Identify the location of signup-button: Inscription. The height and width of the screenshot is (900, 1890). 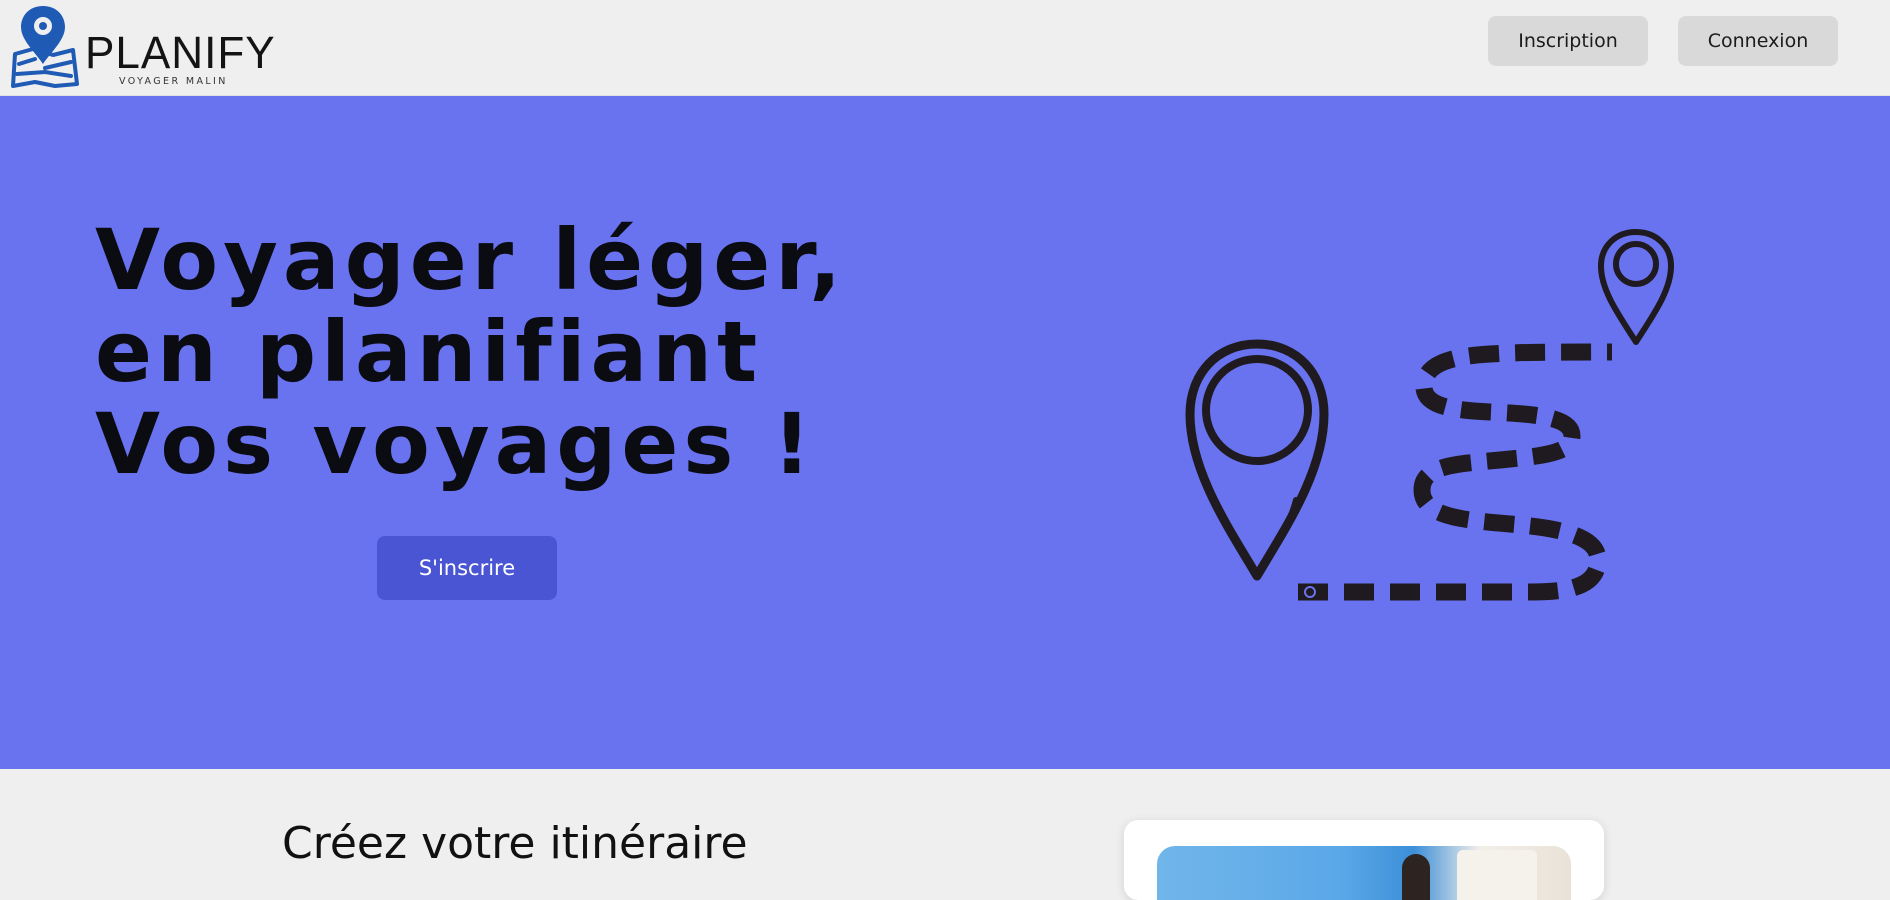
(1568, 41).